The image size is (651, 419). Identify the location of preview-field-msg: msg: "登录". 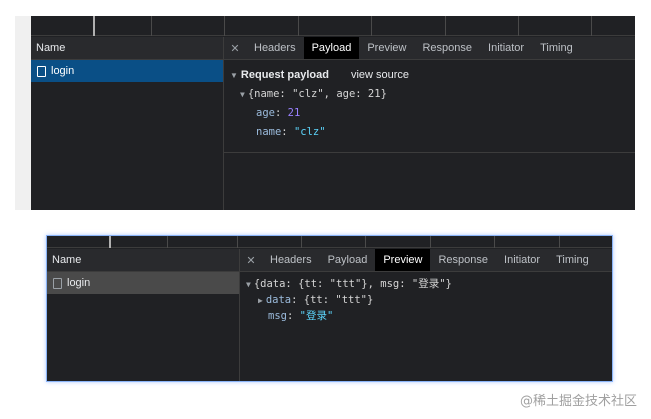
(301, 316).